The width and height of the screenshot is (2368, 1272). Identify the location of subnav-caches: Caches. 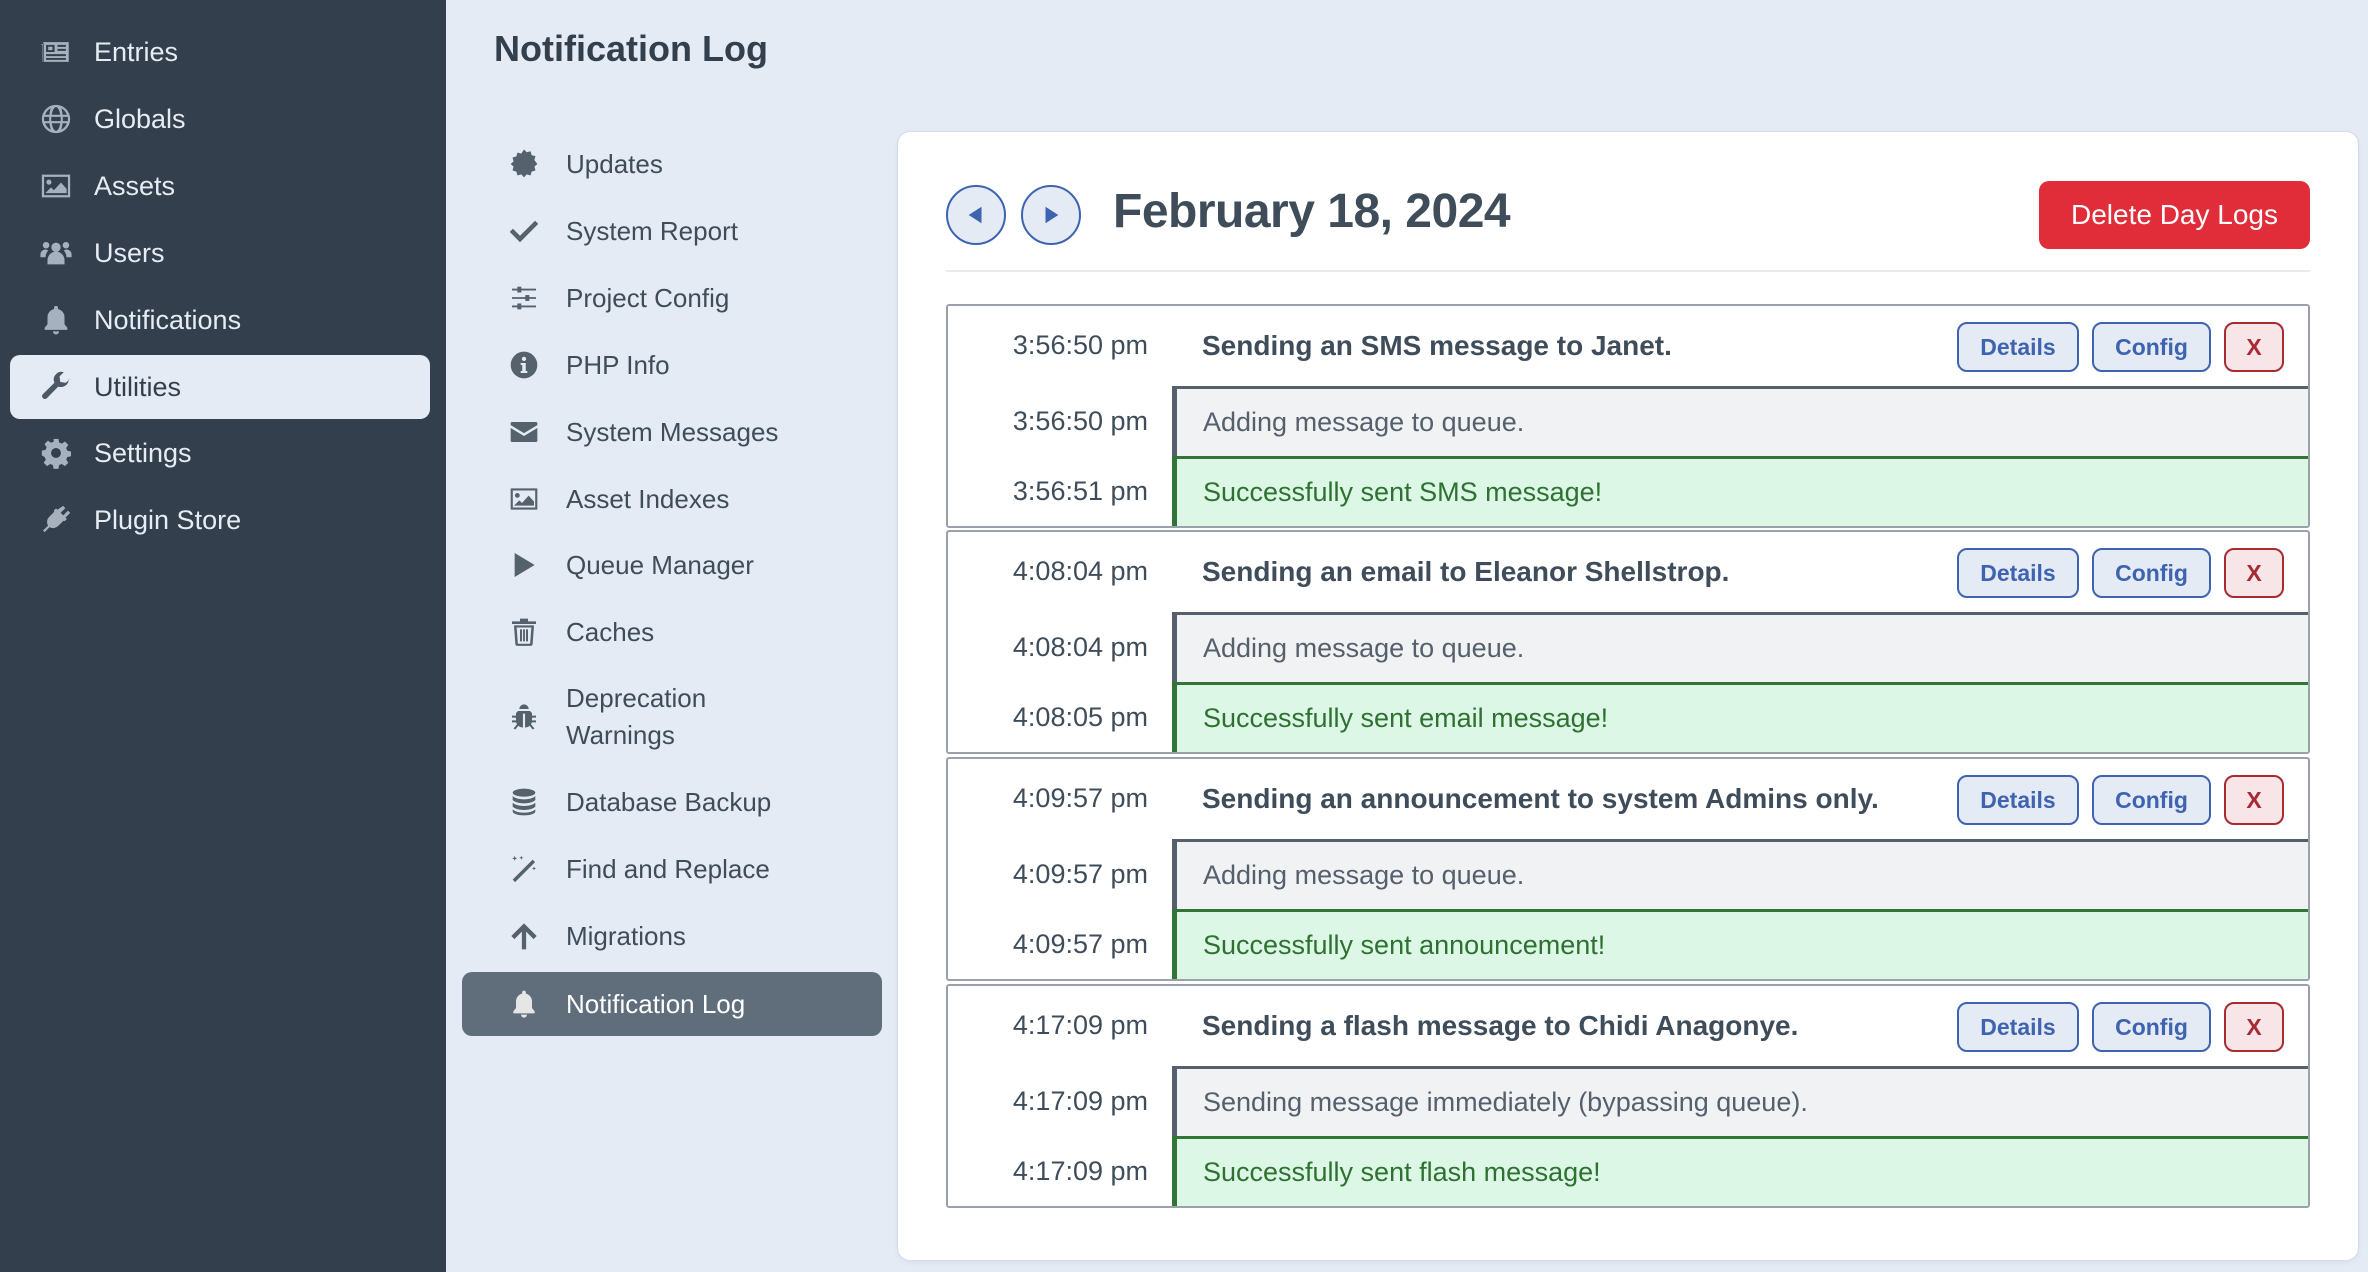
(672, 632).